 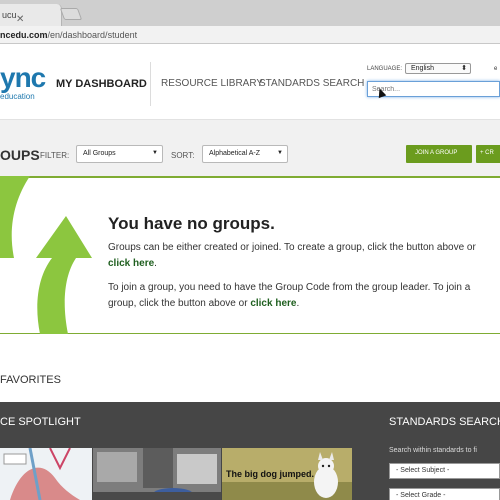 I want to click on standards-search-heading: STANDARDS SEARCH, so click(x=444, y=422).